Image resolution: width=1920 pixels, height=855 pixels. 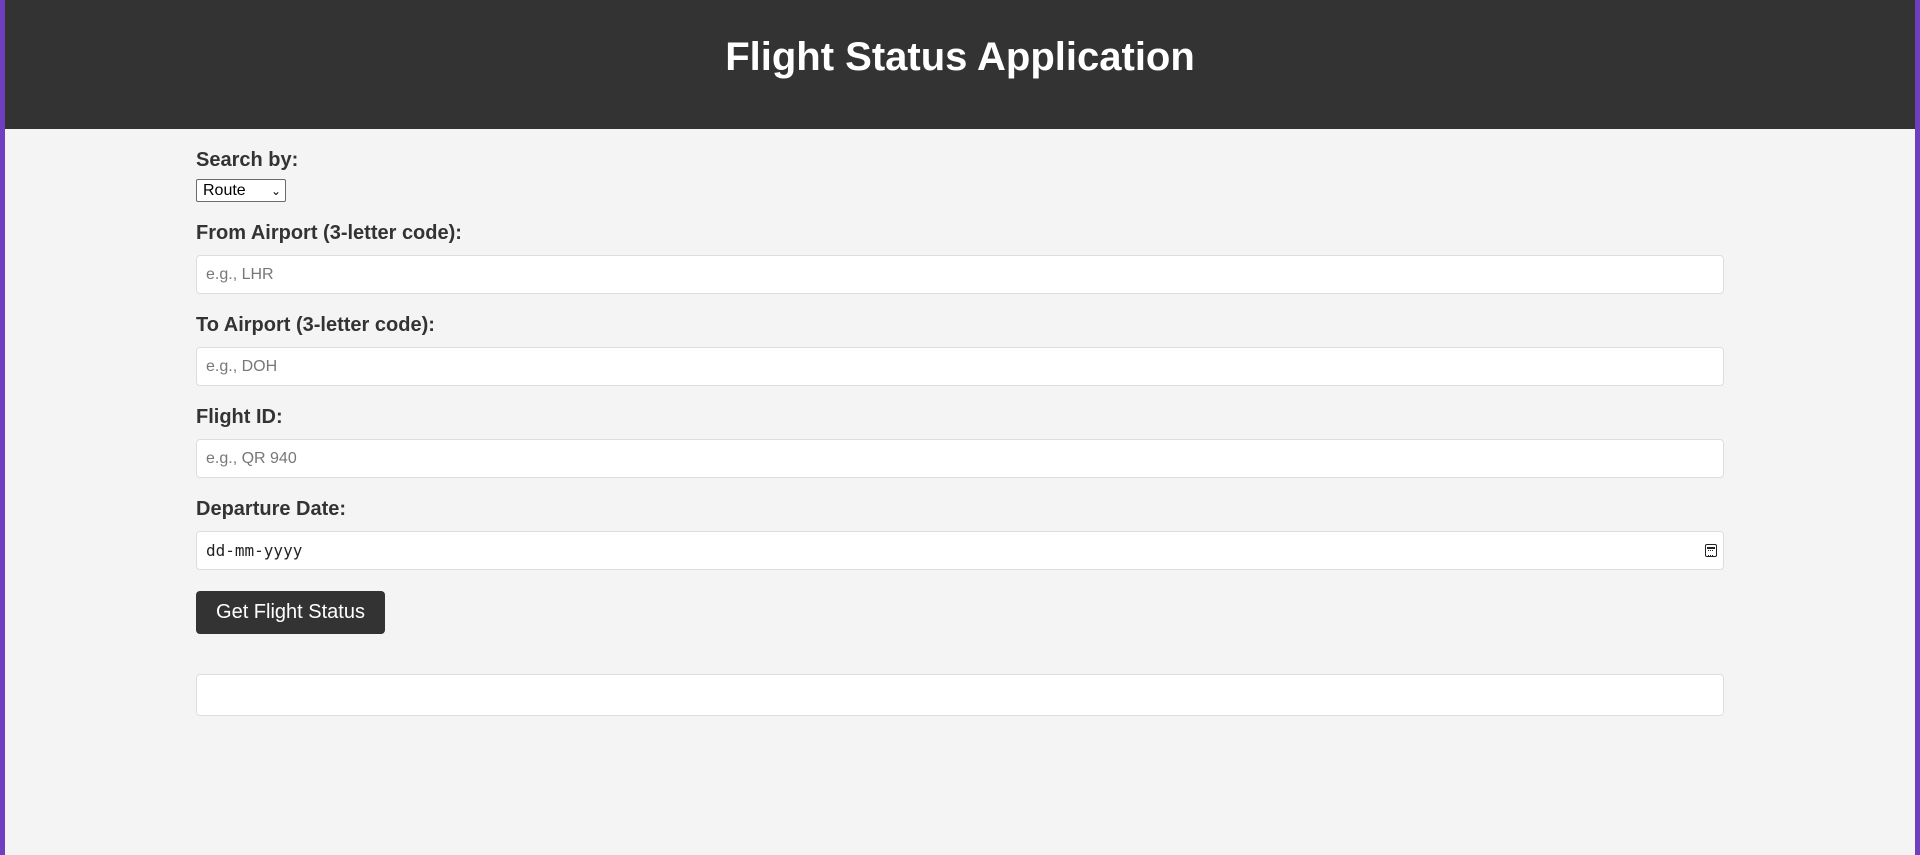 I want to click on departure-date-label: Departure Date:, so click(x=271, y=509).